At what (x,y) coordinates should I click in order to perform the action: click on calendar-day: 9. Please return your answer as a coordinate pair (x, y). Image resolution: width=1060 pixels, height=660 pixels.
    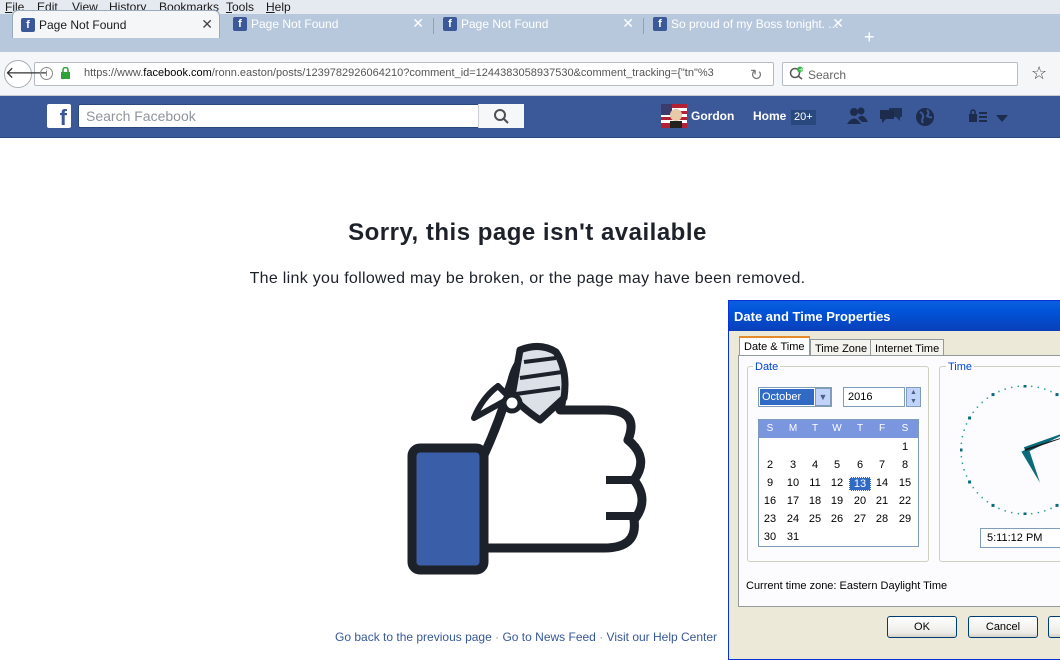
    Looking at the image, I should click on (770, 483).